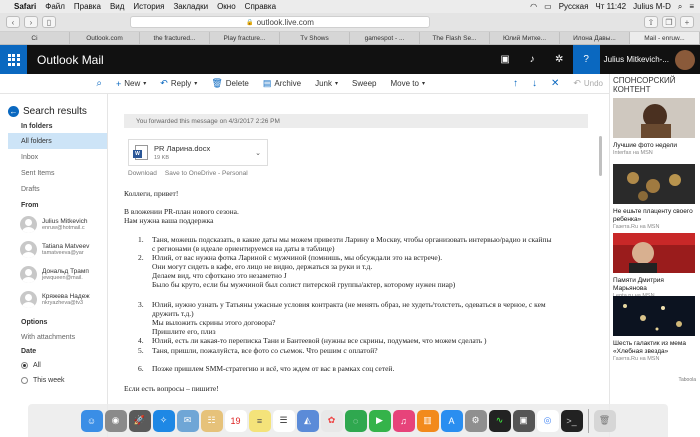  Describe the element at coordinates (475, 420) in the screenshot. I see `system-preferences-icon: ⚙` at that location.